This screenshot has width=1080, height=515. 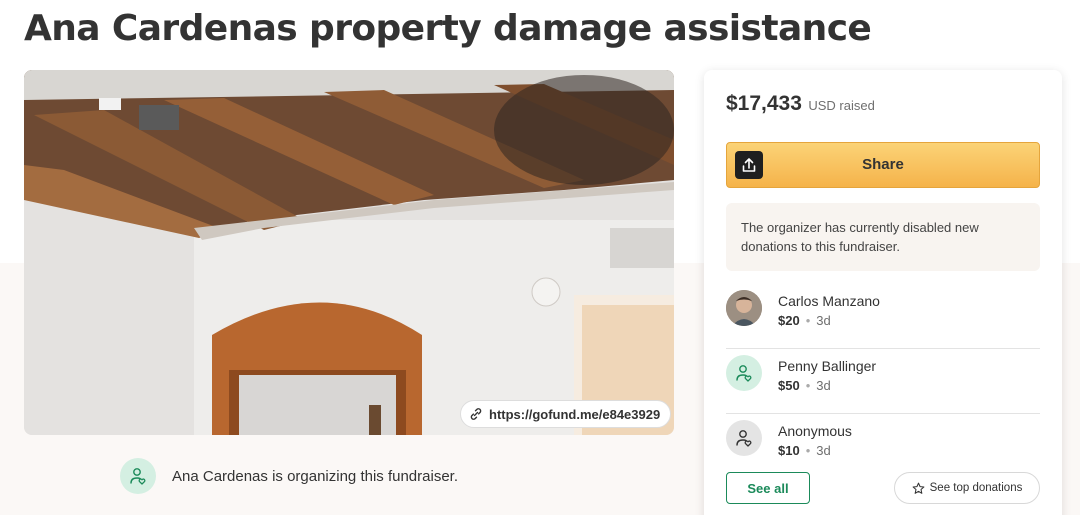 What do you see at coordinates (804, 320) in the screenshot?
I see `donation-meta: $20 • 3d` at bounding box center [804, 320].